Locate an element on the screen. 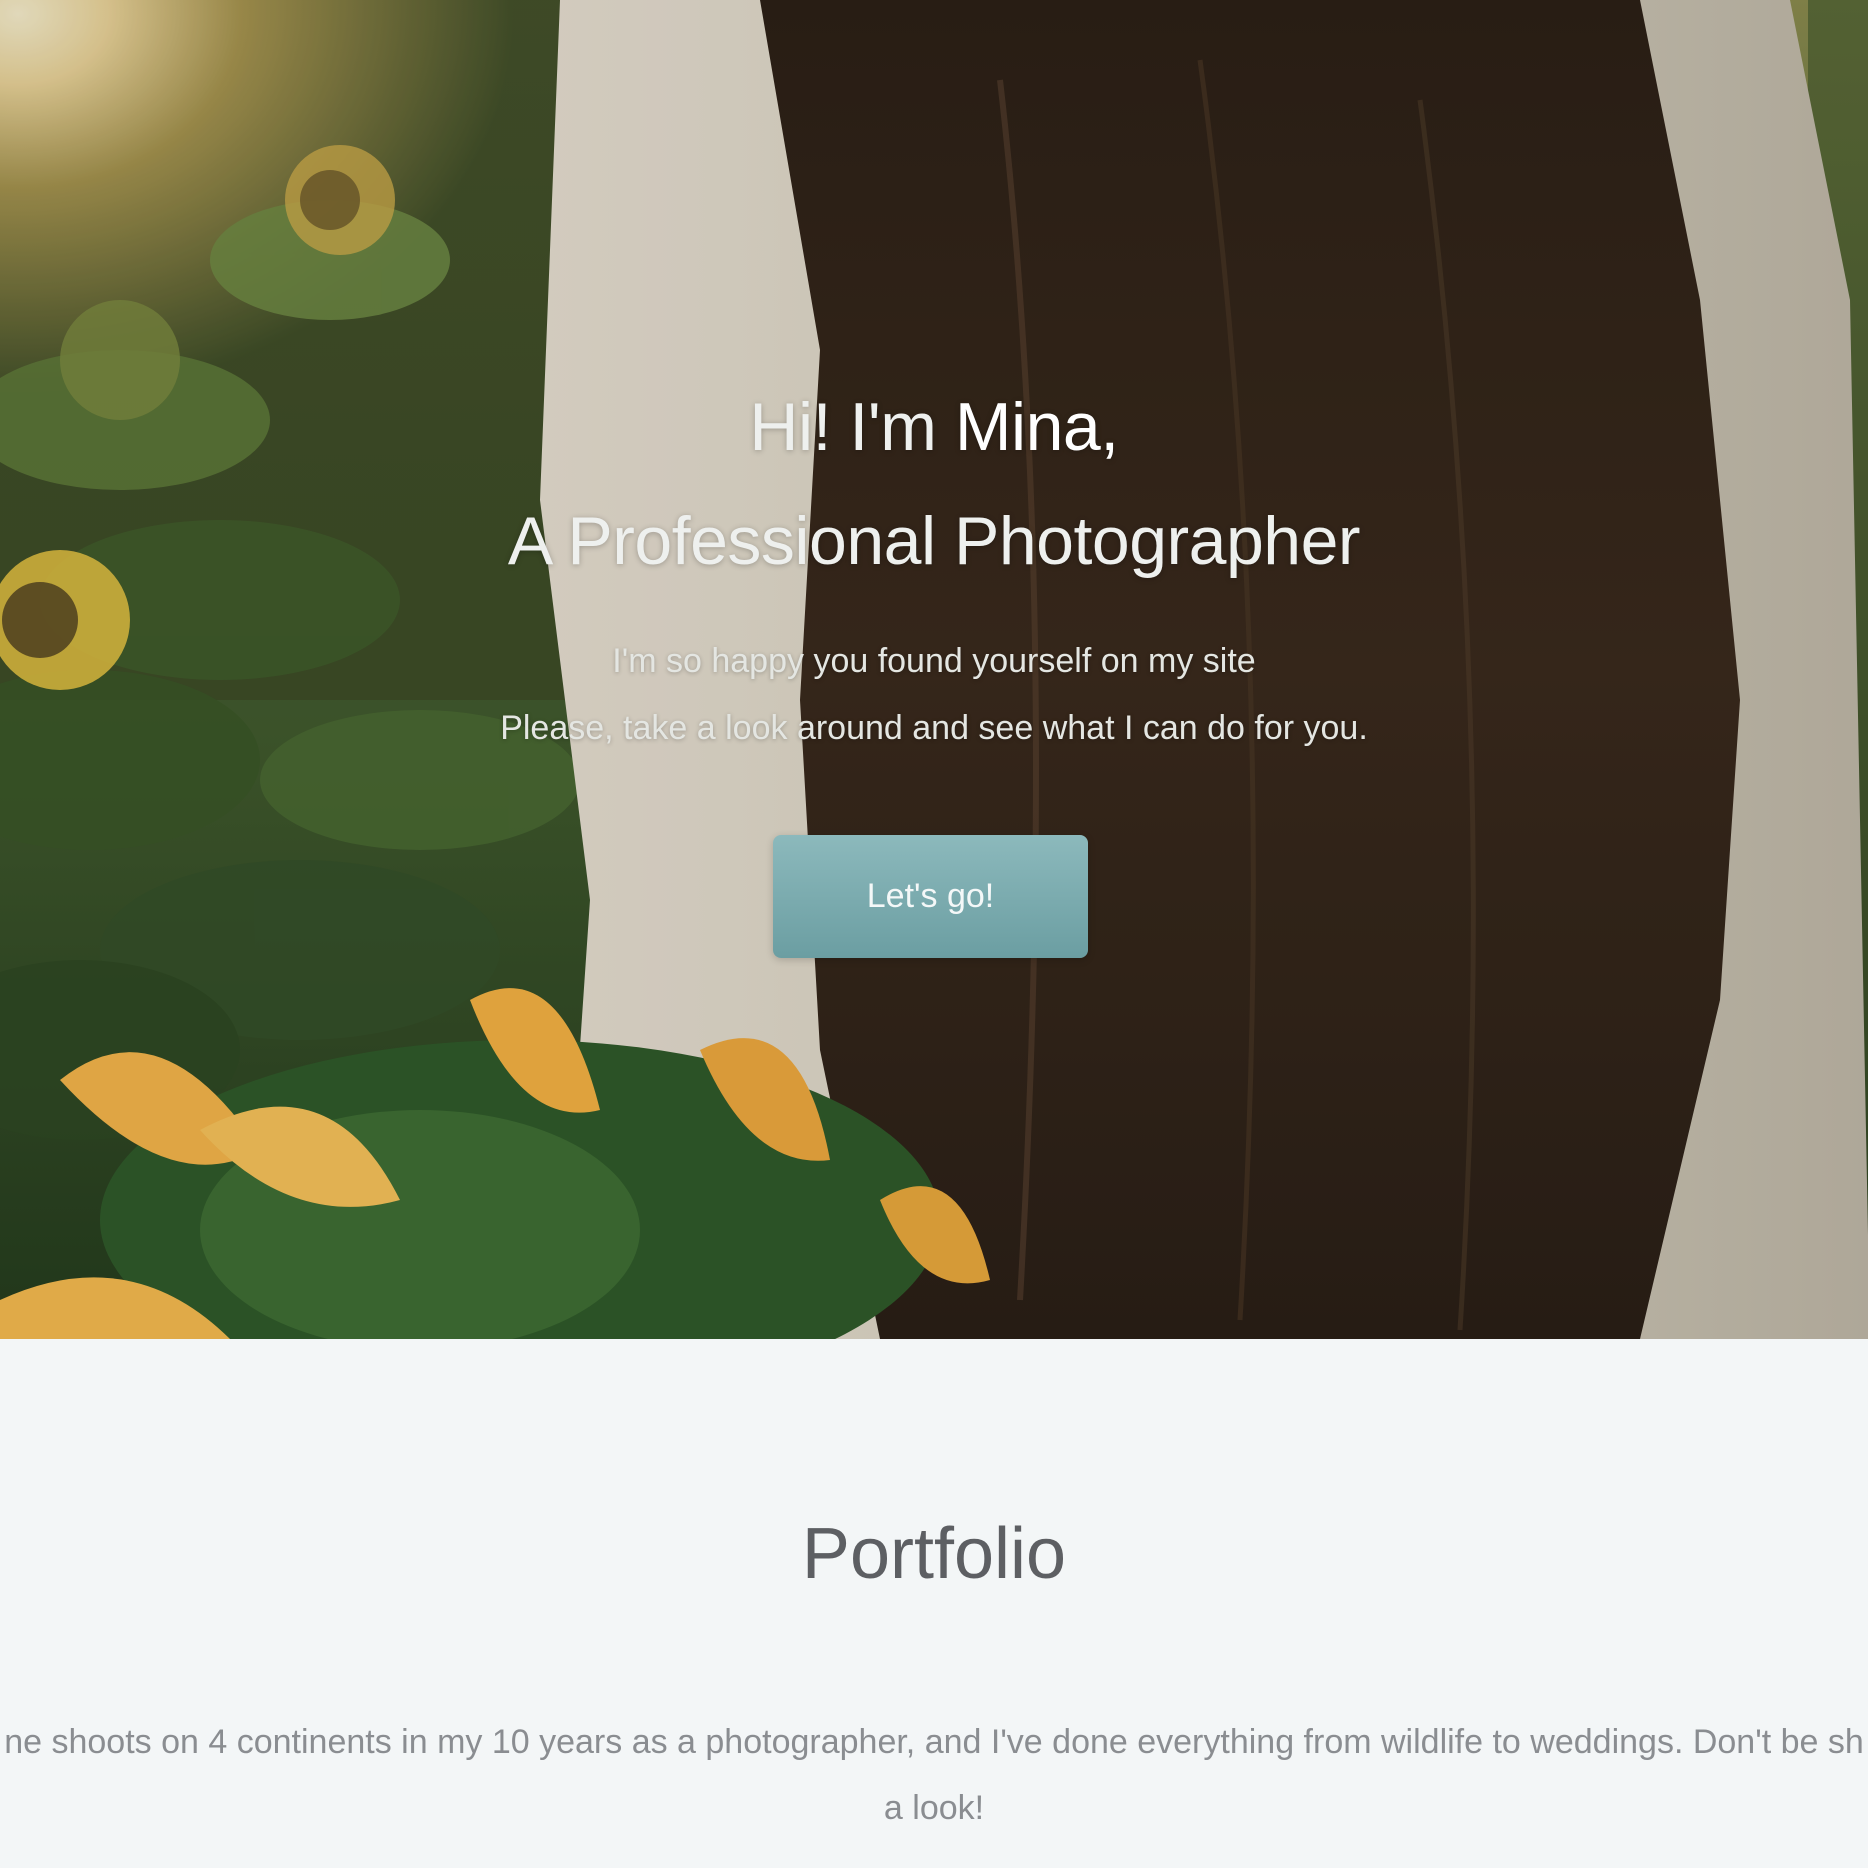 This screenshot has width=1868, height=1868. hero-role: A Professional Photographer is located at coordinates (934, 541).